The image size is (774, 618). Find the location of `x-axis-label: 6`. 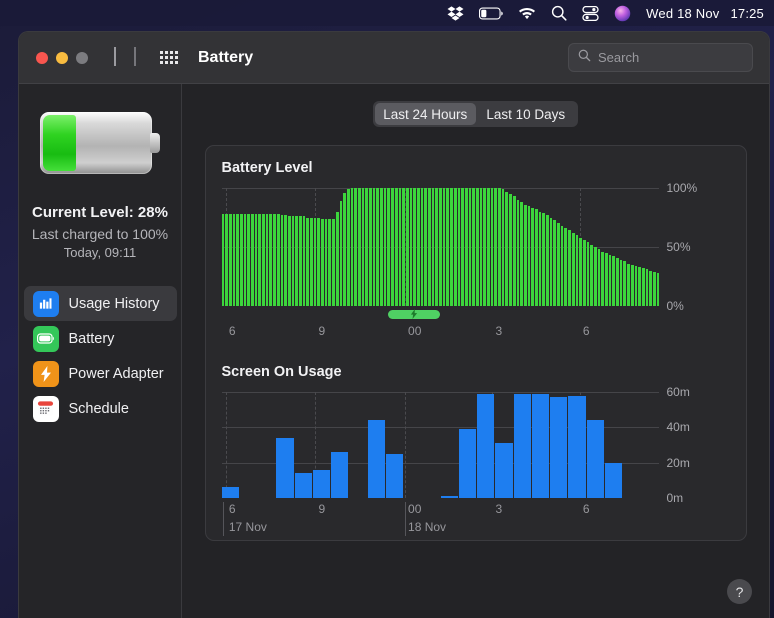

x-axis-label: 6 is located at coordinates (586, 509).